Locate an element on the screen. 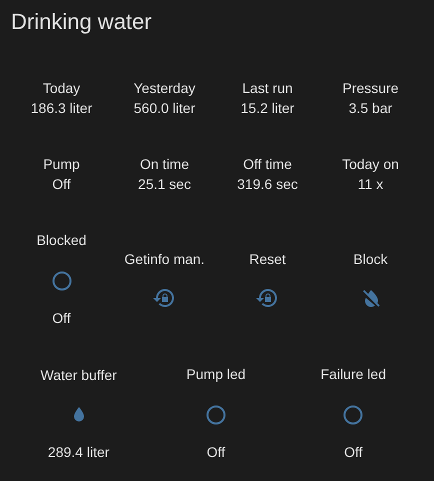 This screenshot has width=434, height=481. entity-value: 11 x is located at coordinates (371, 184).